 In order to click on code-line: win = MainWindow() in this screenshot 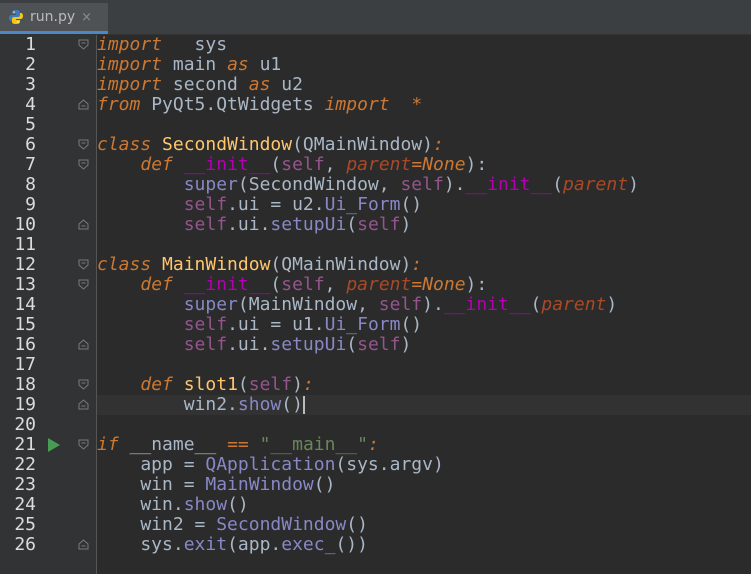, I will do `click(216, 485)`.